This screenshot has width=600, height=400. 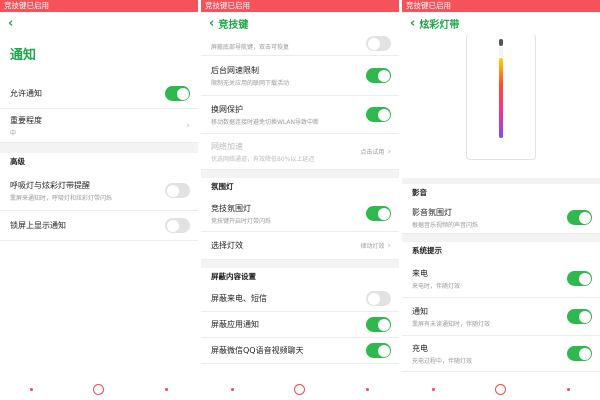 I want to click on light-effect-value: 律动灯效, so click(x=372, y=246).